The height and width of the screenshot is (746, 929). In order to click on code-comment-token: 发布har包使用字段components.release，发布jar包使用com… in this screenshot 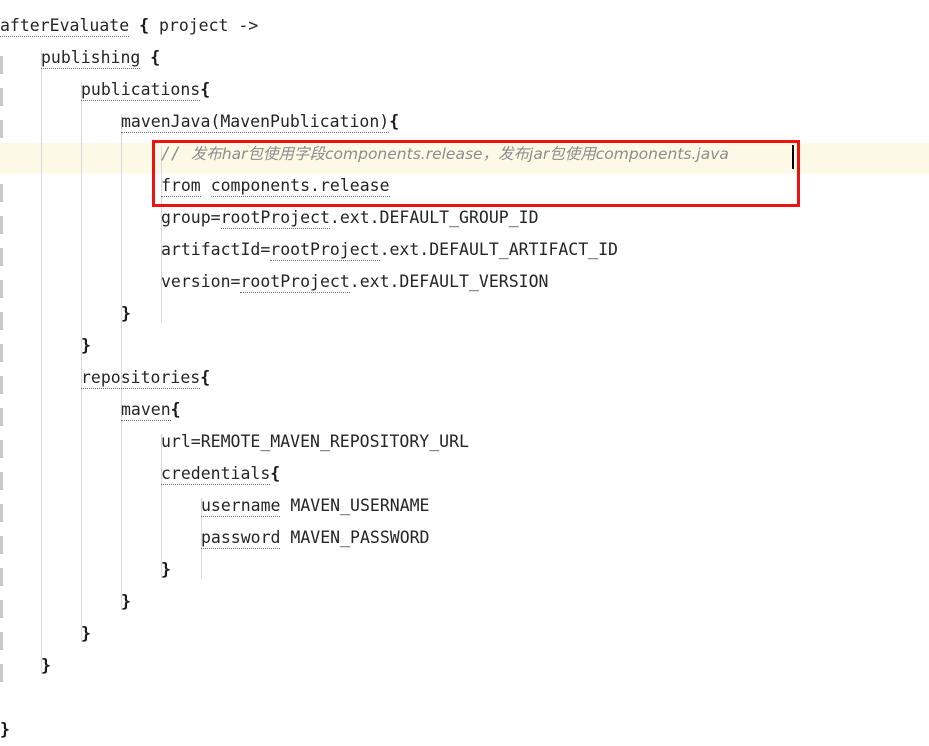, I will do `click(459, 154)`.